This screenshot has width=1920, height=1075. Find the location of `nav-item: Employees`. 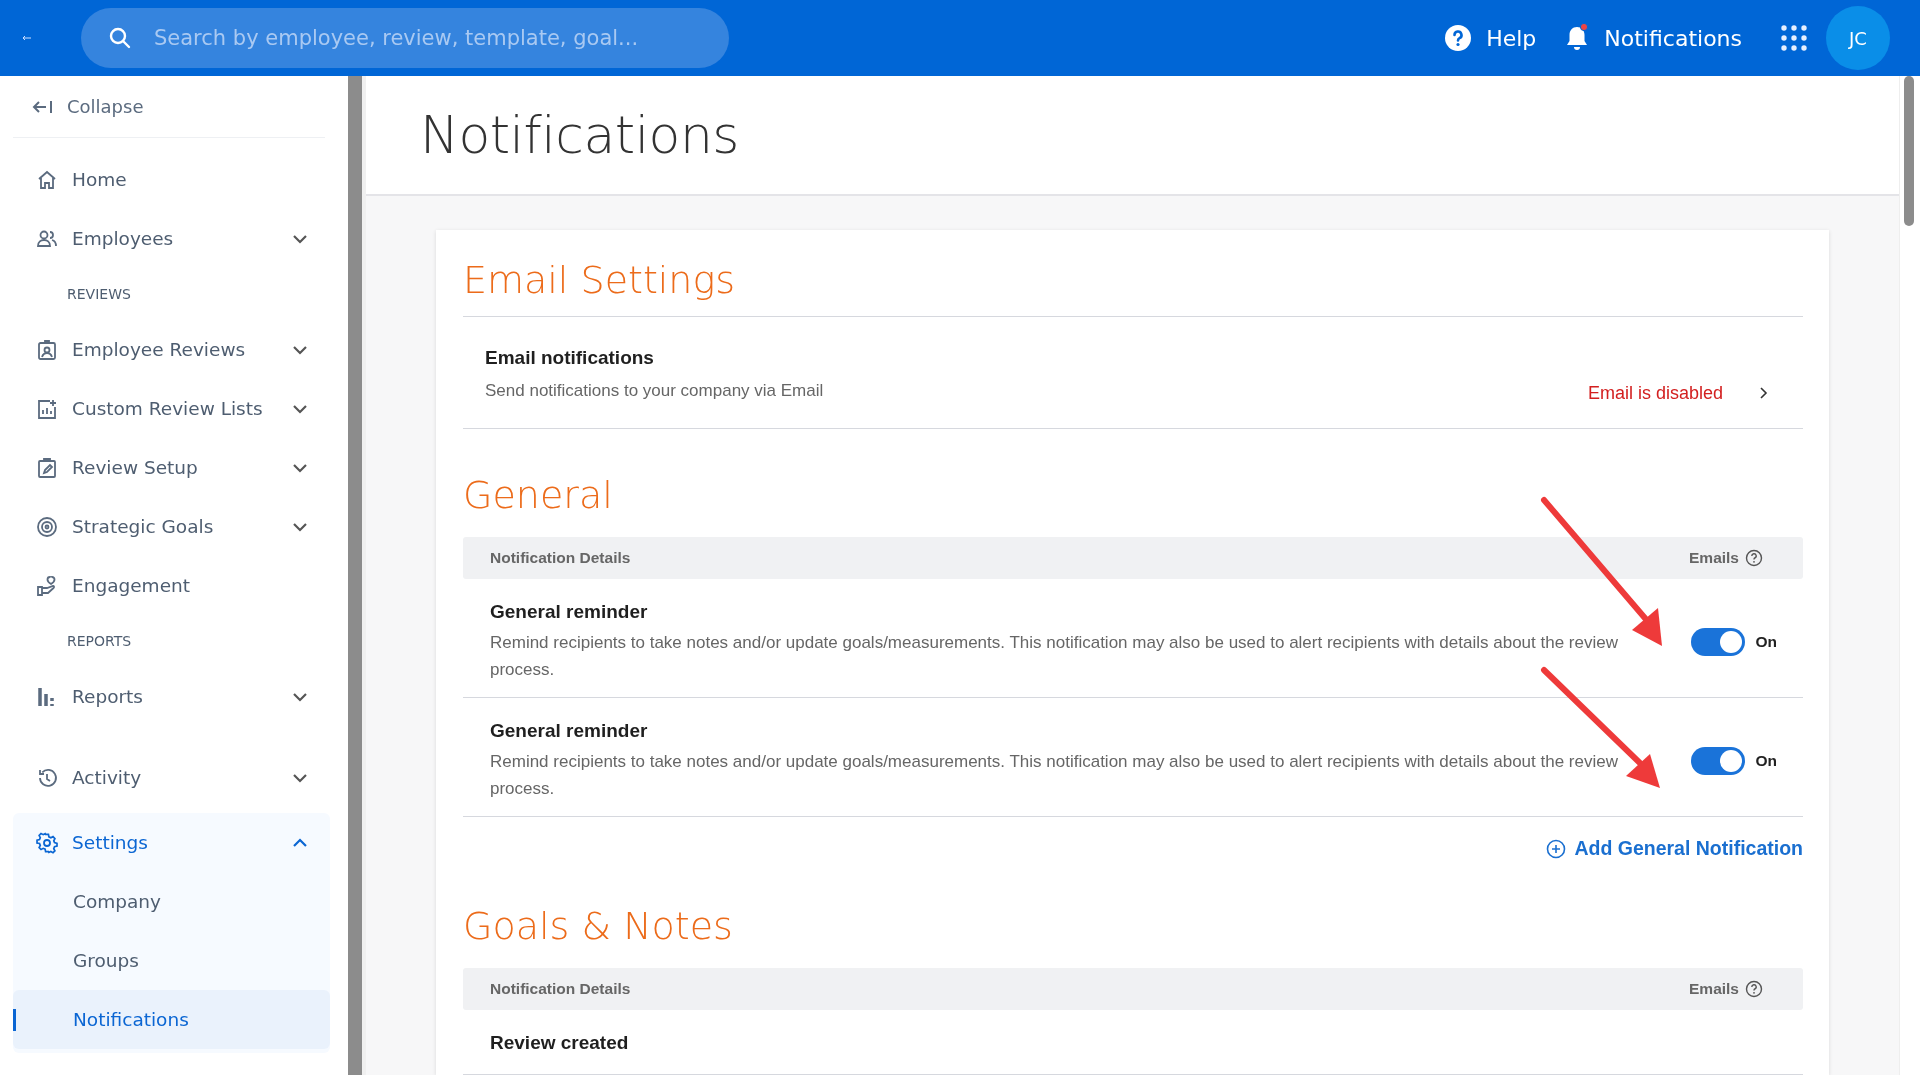

nav-item: Employees is located at coordinates (171, 238).